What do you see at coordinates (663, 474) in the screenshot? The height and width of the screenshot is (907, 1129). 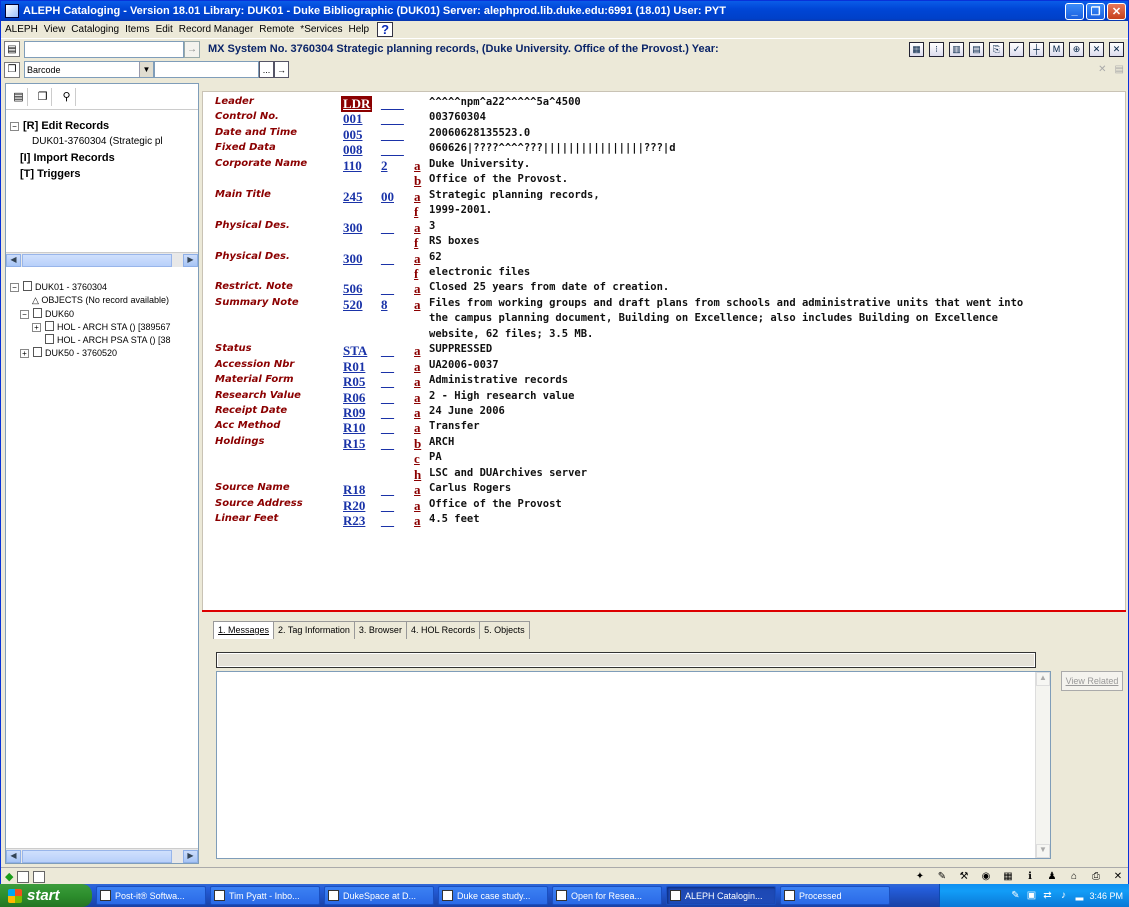 I see `marc-field-row: h LSC and DUArchives server` at bounding box center [663, 474].